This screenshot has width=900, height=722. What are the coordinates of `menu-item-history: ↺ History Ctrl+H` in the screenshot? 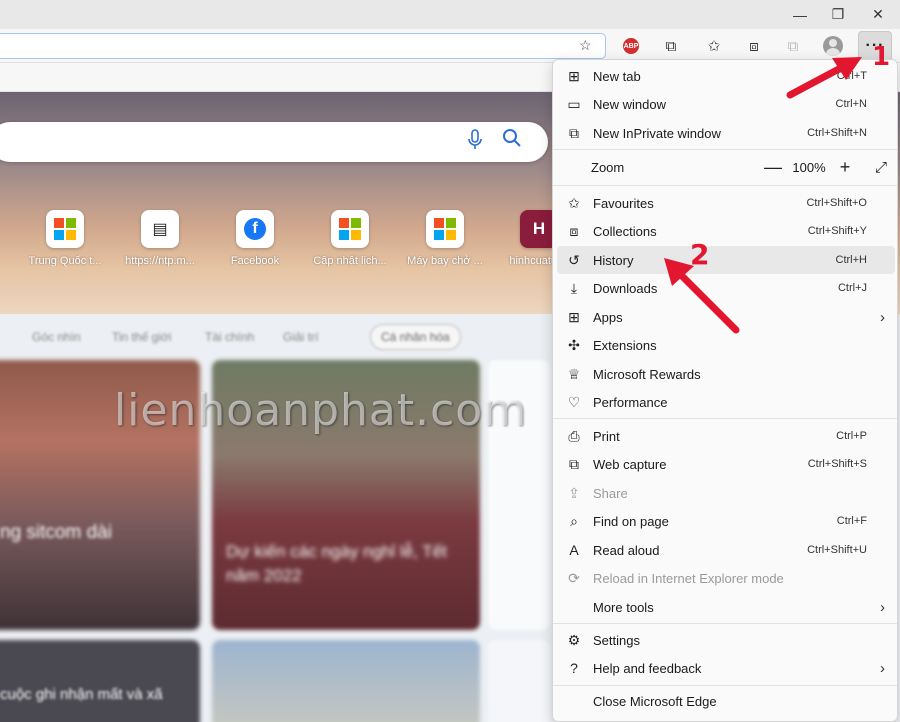 It's located at (726, 260).